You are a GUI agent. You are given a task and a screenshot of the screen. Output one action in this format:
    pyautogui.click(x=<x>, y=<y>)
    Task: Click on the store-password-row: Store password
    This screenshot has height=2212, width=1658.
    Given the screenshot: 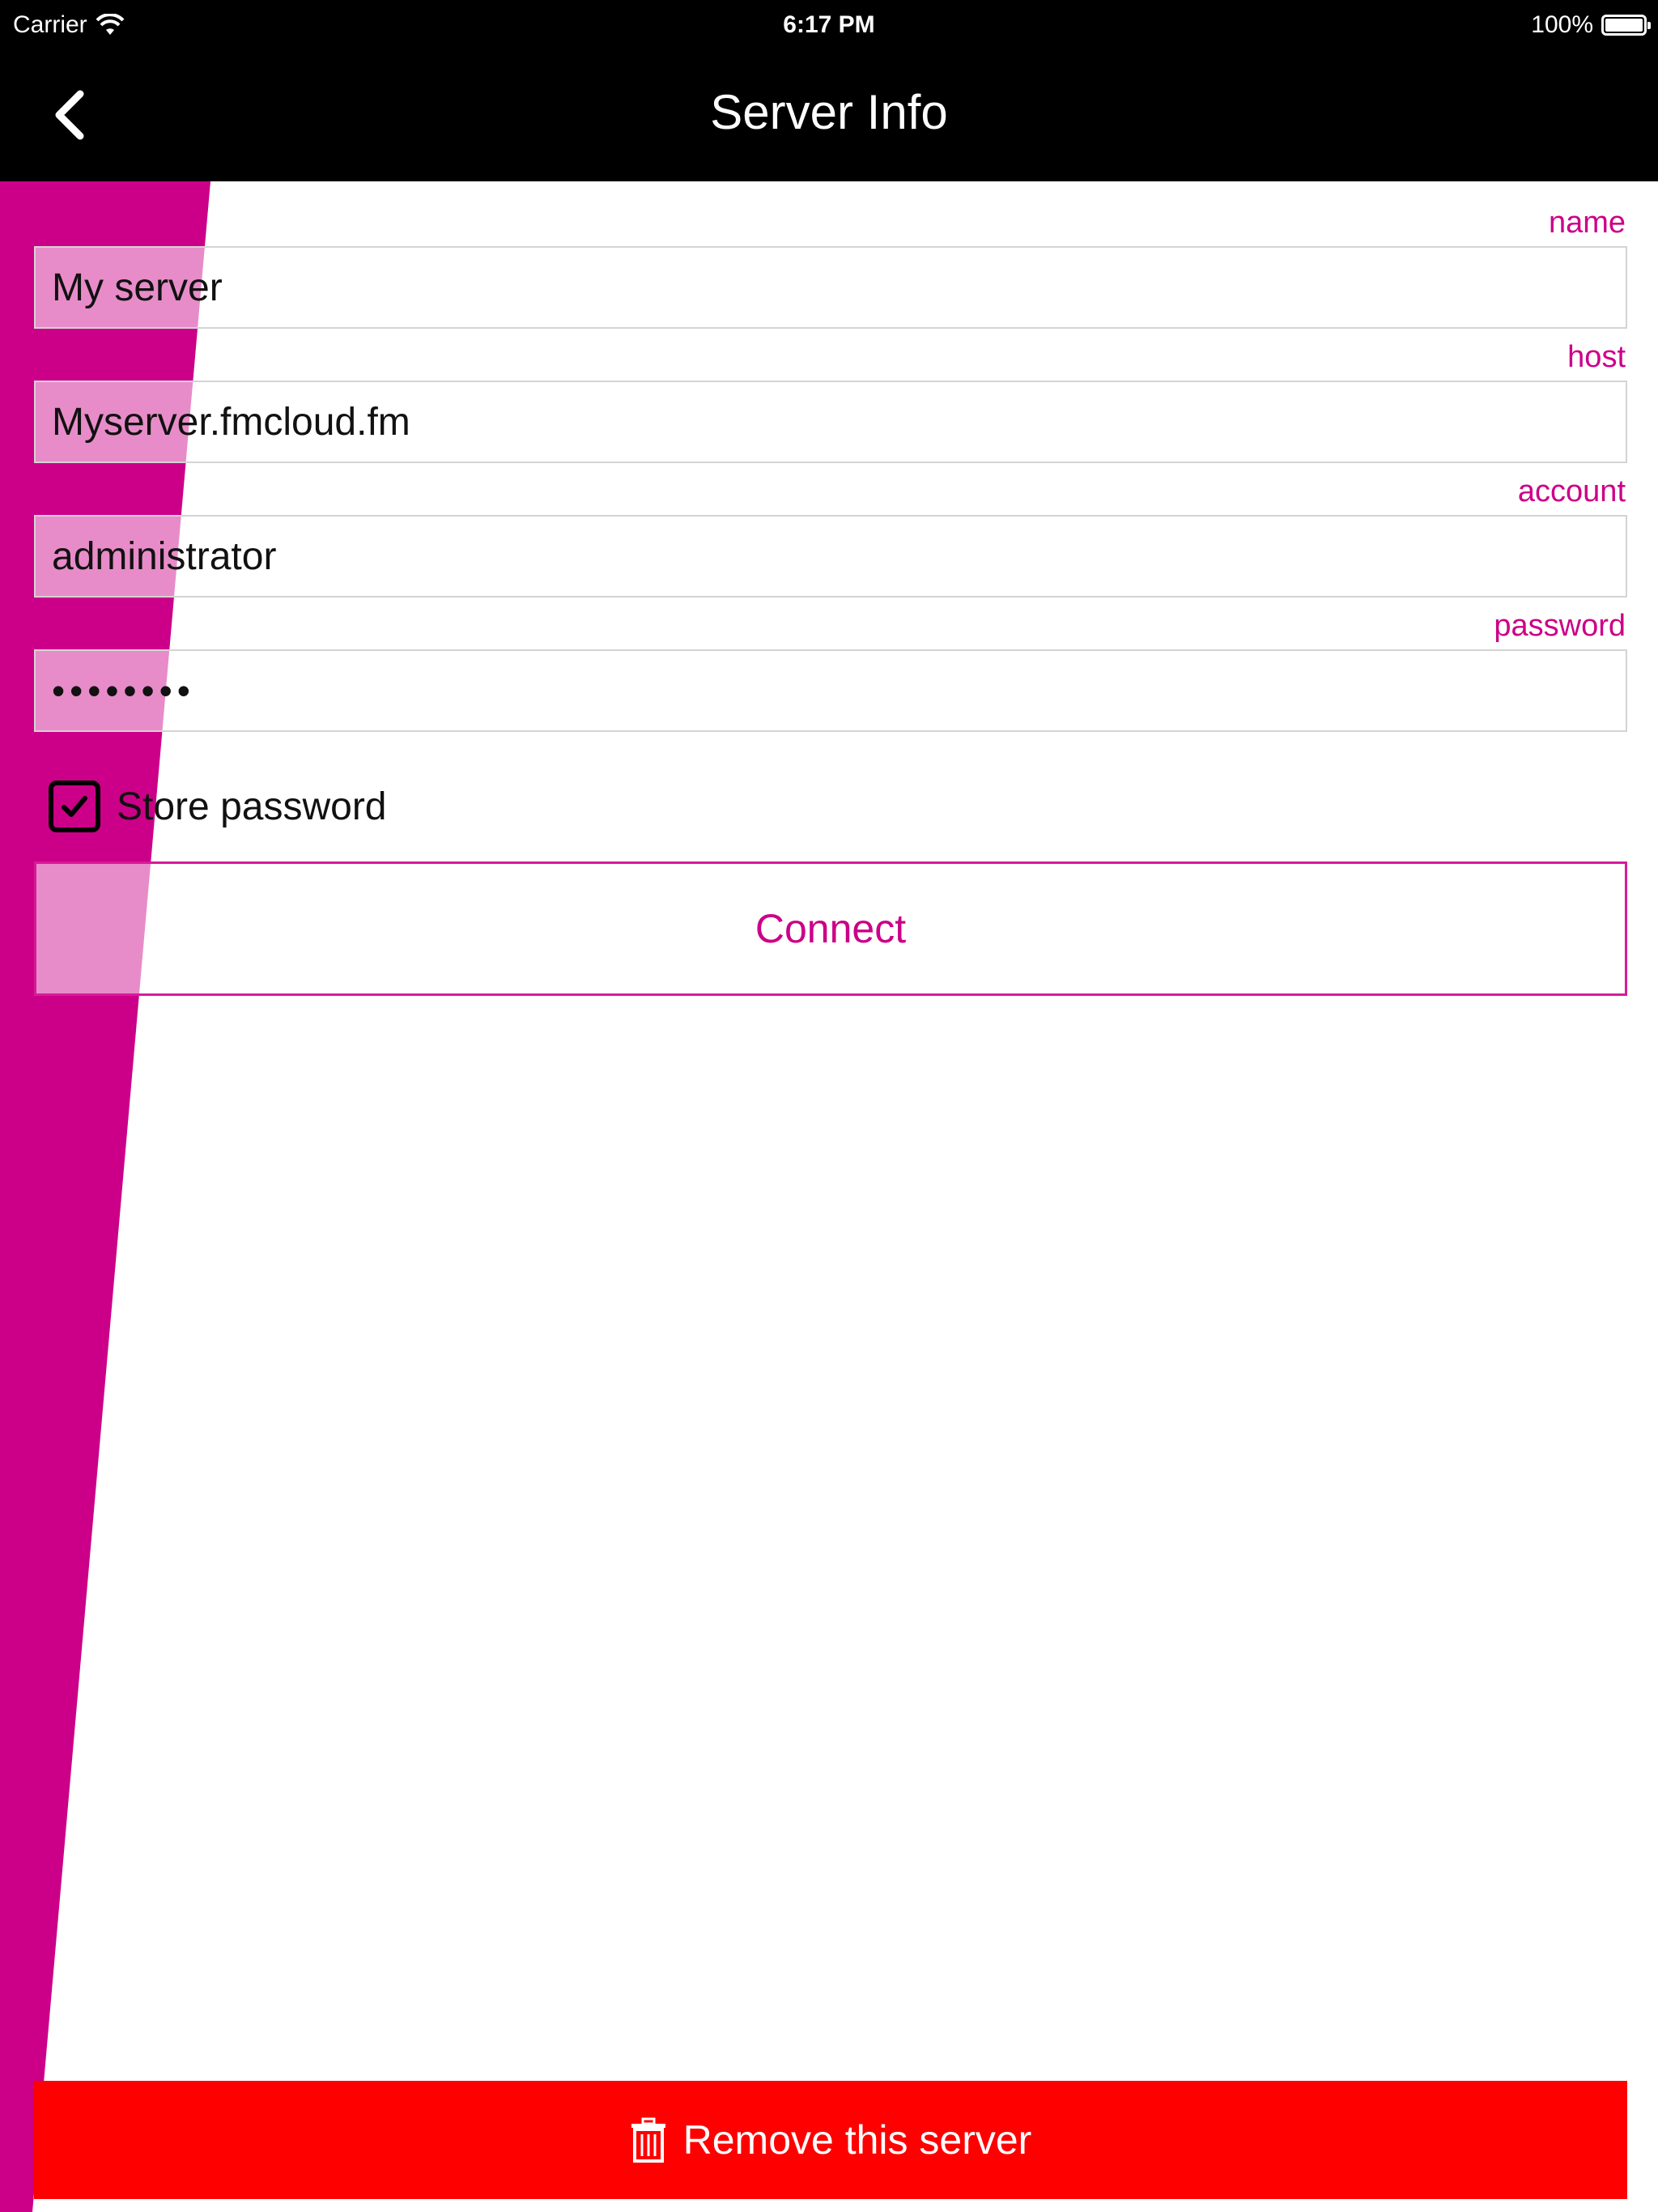 What is the action you would take?
    pyautogui.click(x=210, y=807)
    